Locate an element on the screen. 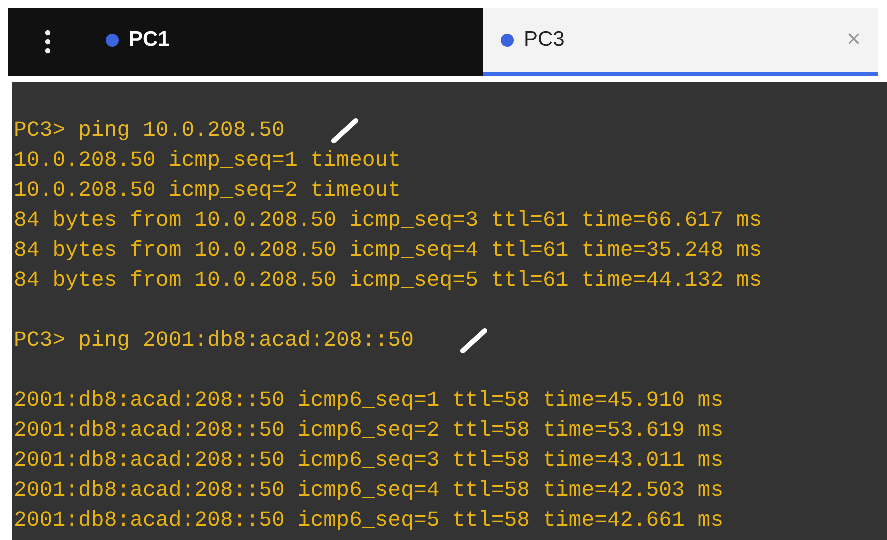  output-line: 2001:db8:acad:208::50 icmp6_seq=3 ttl=58 time=43.011 ms is located at coordinates (369, 461).